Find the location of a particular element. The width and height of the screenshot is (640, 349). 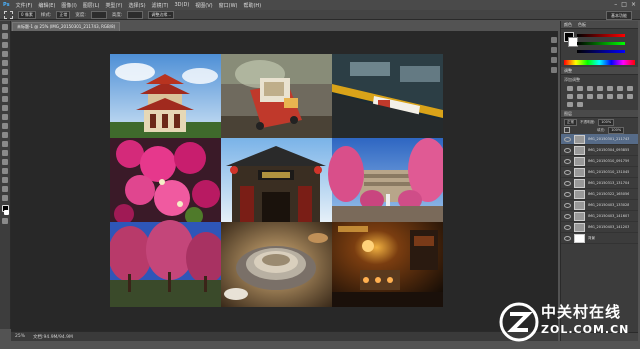

history-panel-icon is located at coordinates (554, 40).